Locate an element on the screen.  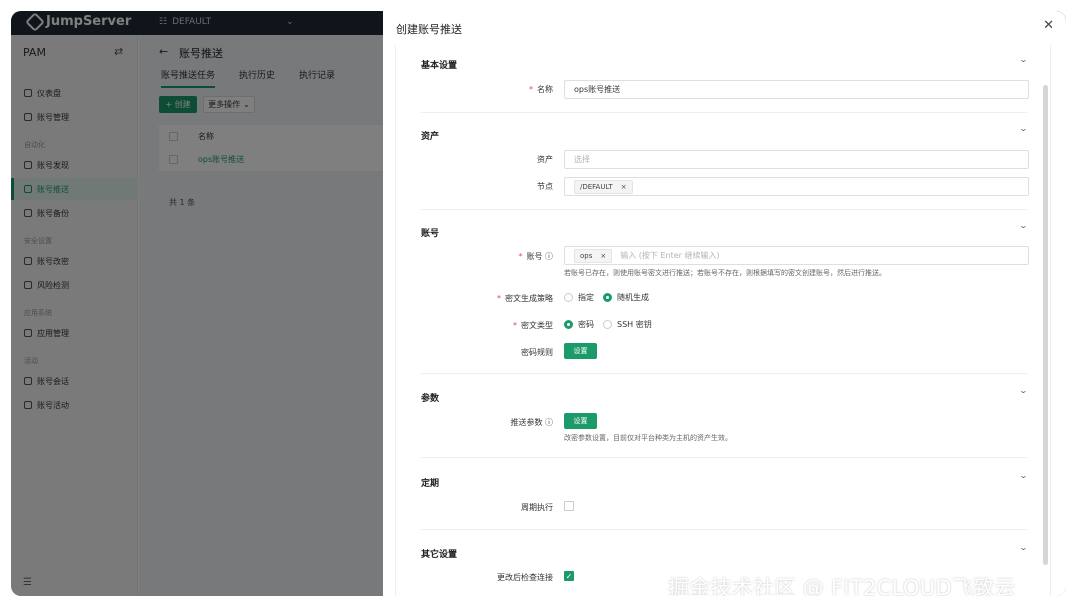
name-input: ops账号推送 is located at coordinates (796, 89).